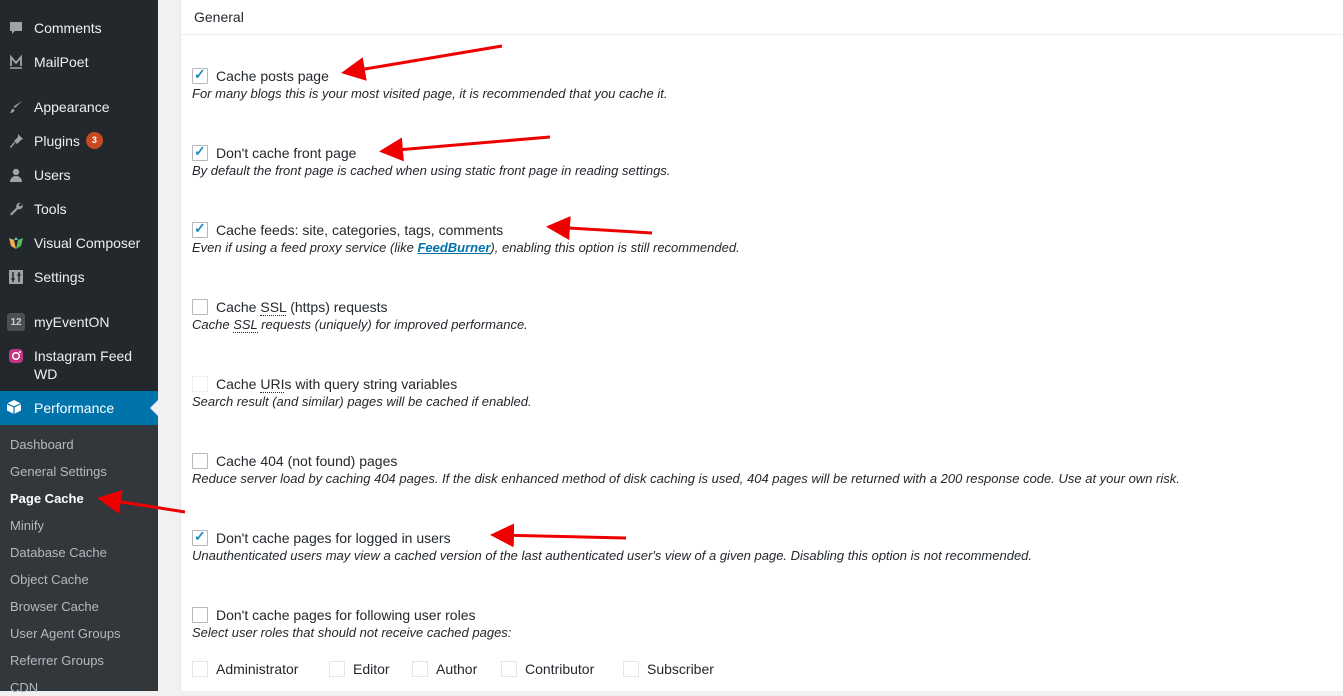 The image size is (1343, 696). I want to click on label-text: (https) requests, so click(337, 307).